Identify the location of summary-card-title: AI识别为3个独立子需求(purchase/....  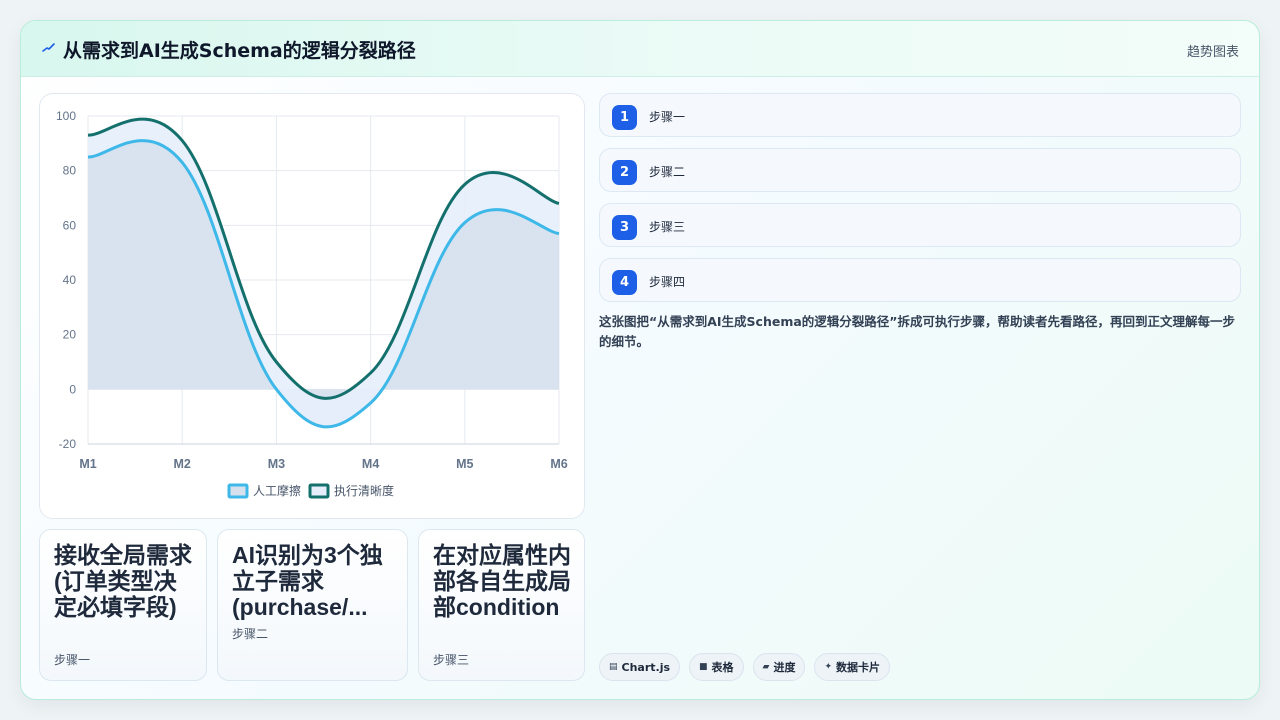
(307, 581).